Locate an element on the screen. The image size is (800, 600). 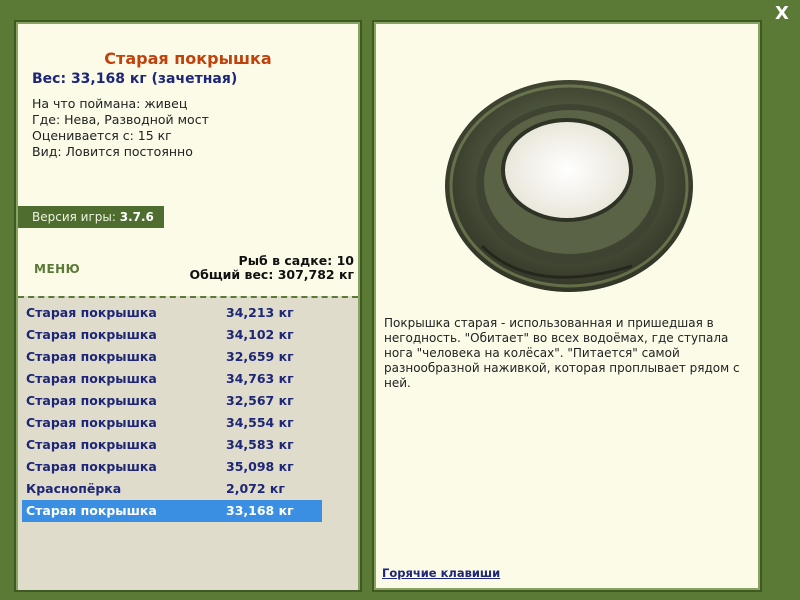
catch-fish-weight: 34,763 кг is located at coordinates (260, 378).